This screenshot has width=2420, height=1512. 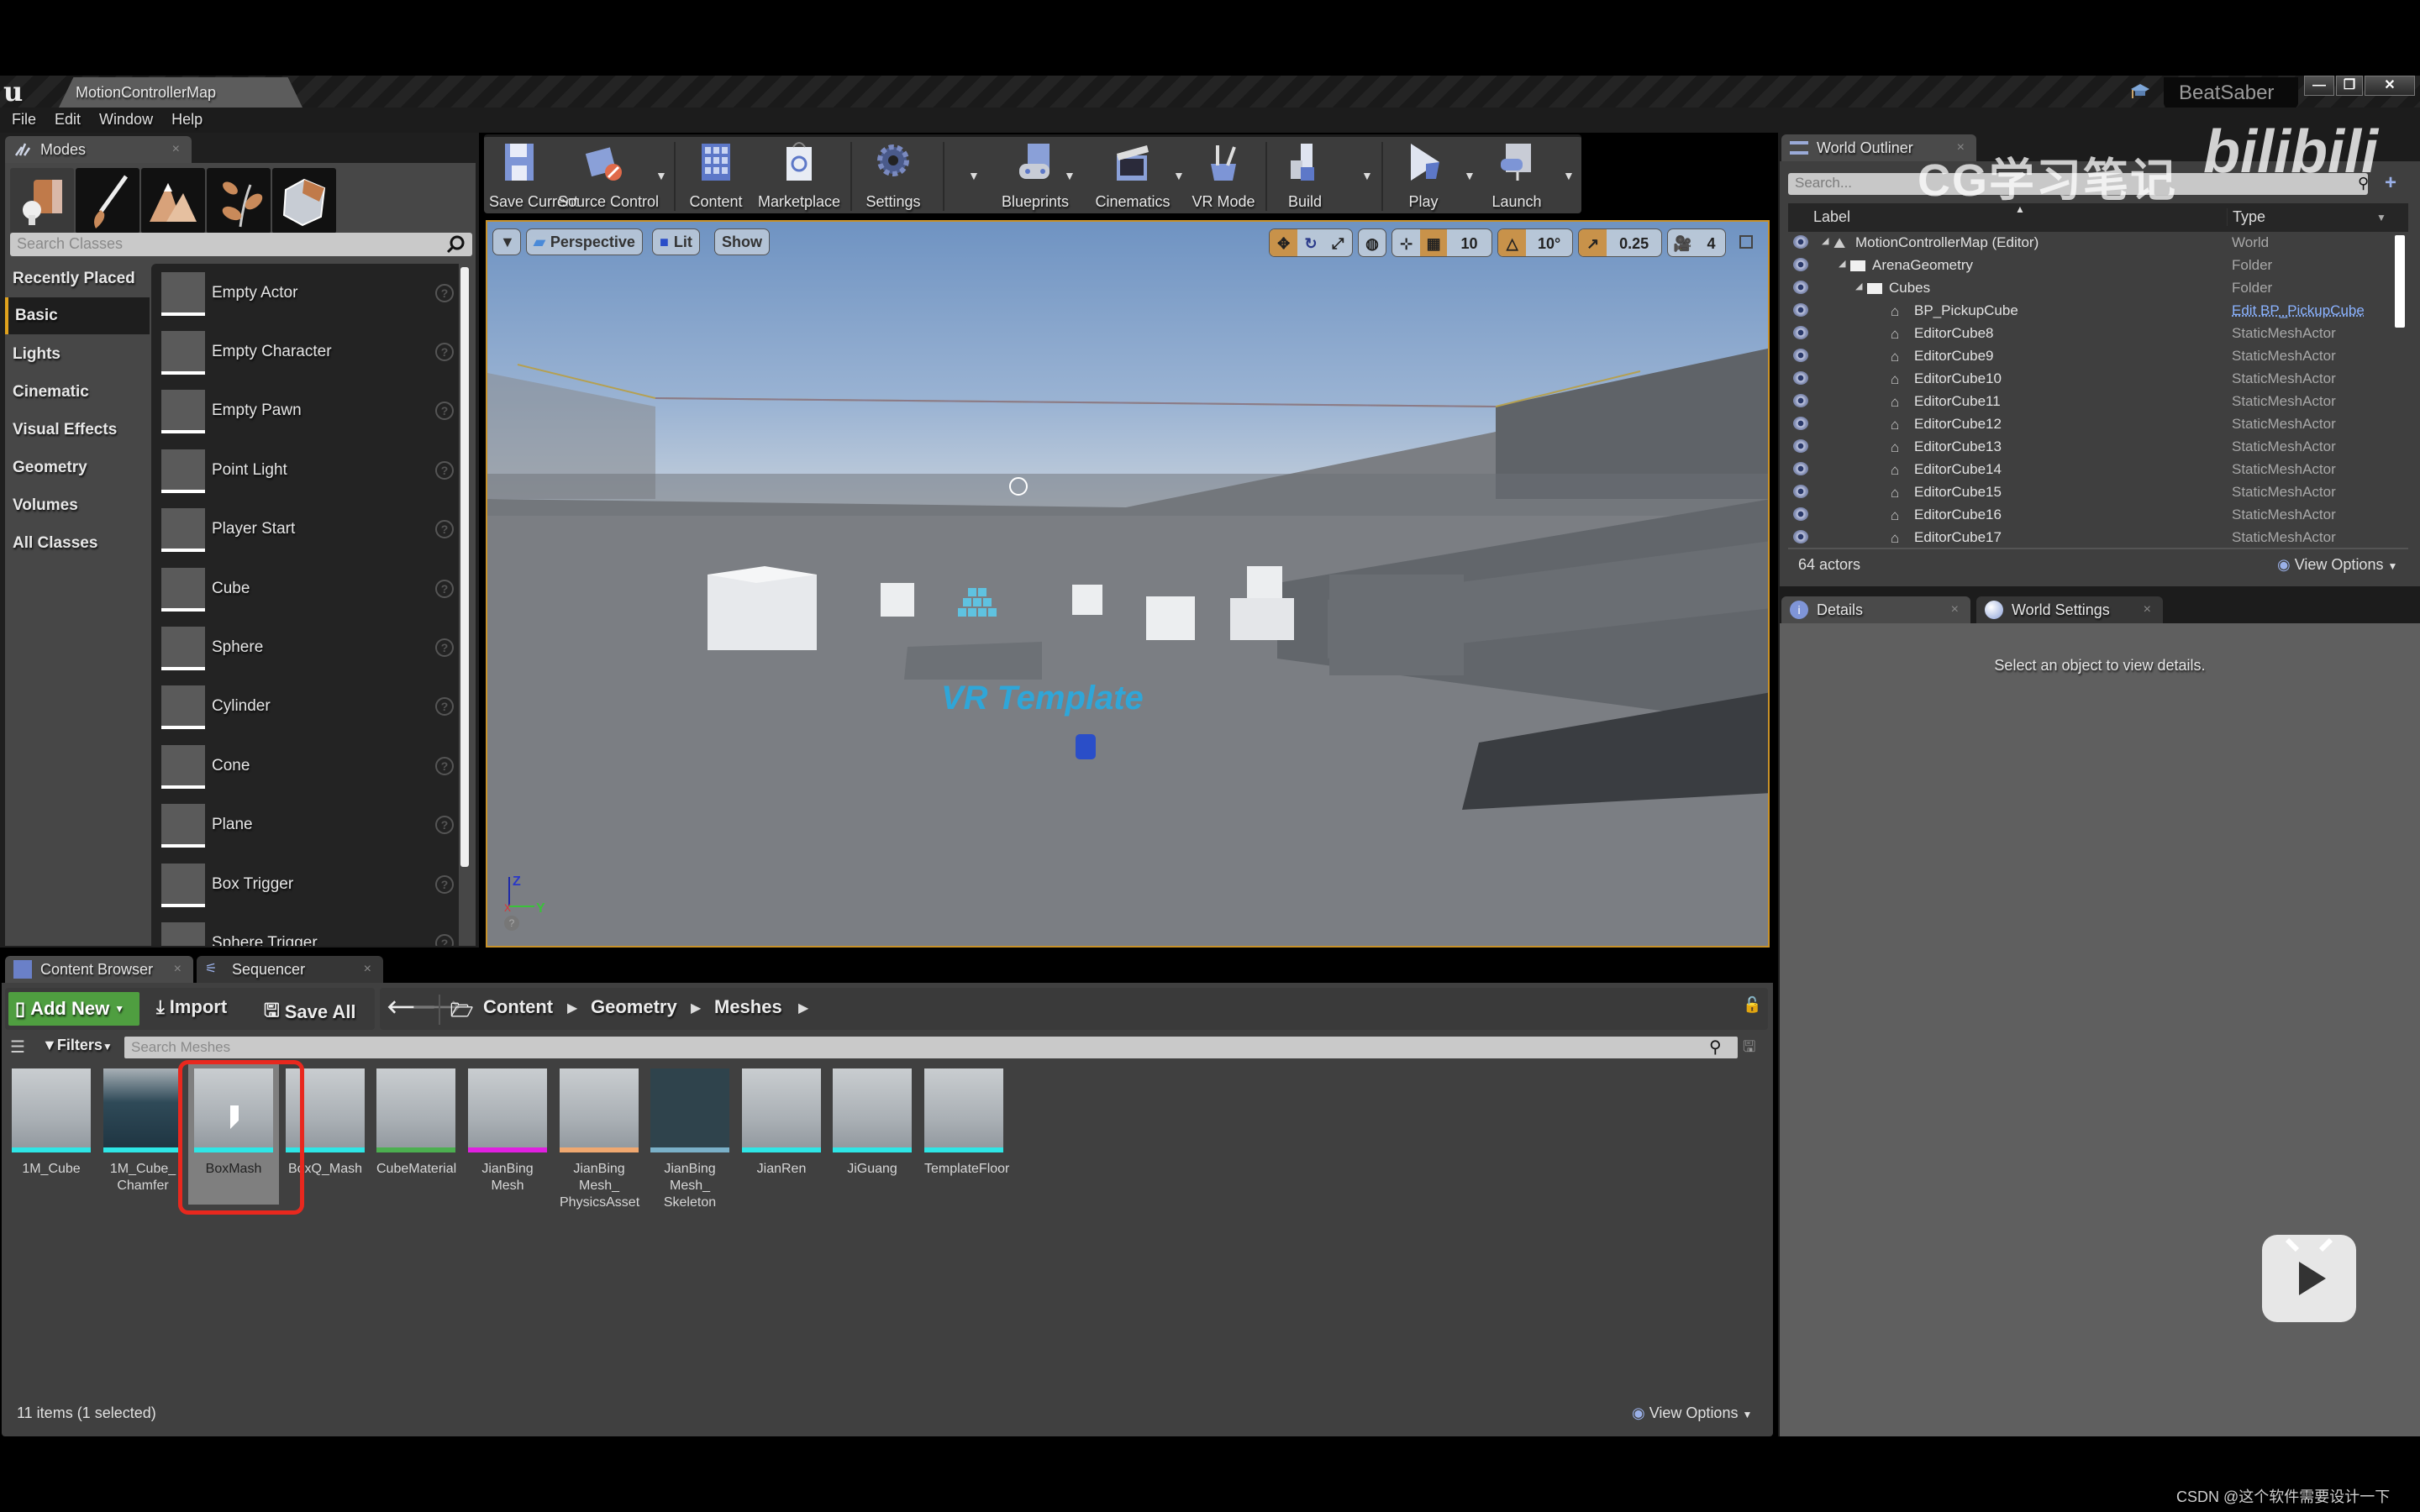 What do you see at coordinates (742, 241) in the screenshot?
I see `show-button: Show` at bounding box center [742, 241].